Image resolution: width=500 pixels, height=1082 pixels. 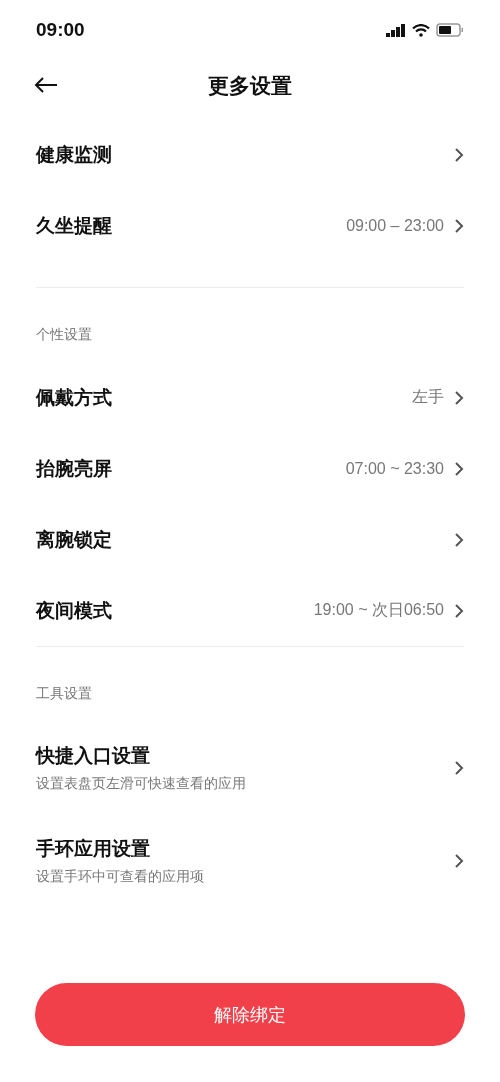 What do you see at coordinates (250, 86) in the screenshot?
I see `page-title: 更多设置` at bounding box center [250, 86].